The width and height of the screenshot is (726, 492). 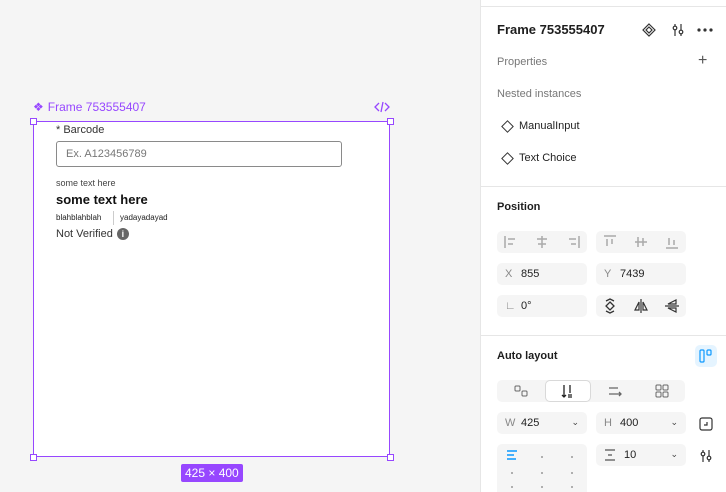 I want to click on rotate-icon, so click(x=610, y=306).